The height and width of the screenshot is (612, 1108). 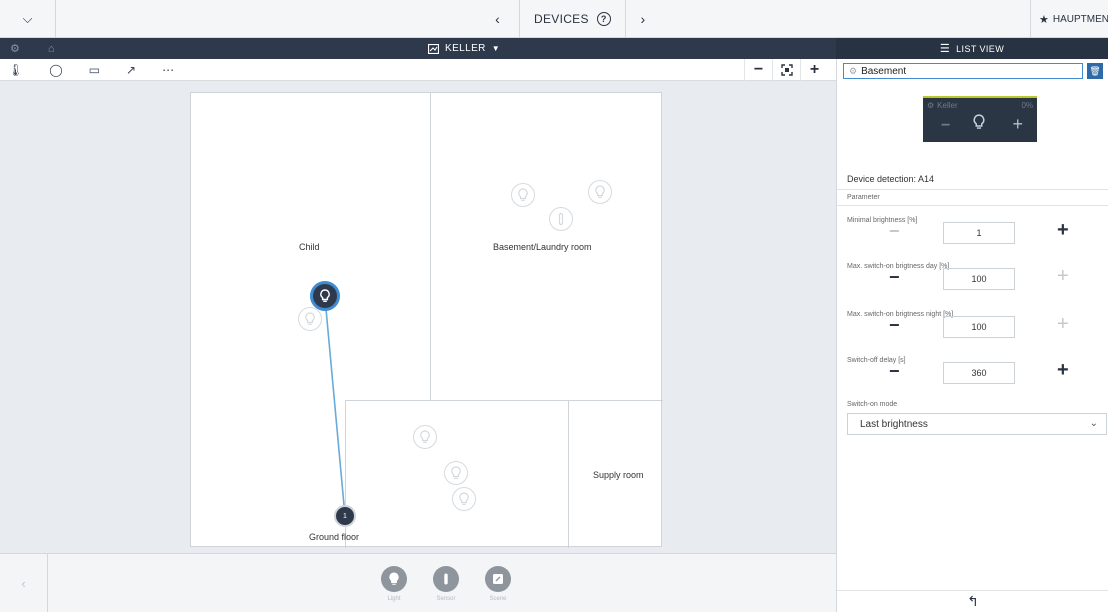 I want to click on room-input-value: Basement, so click(x=884, y=71).